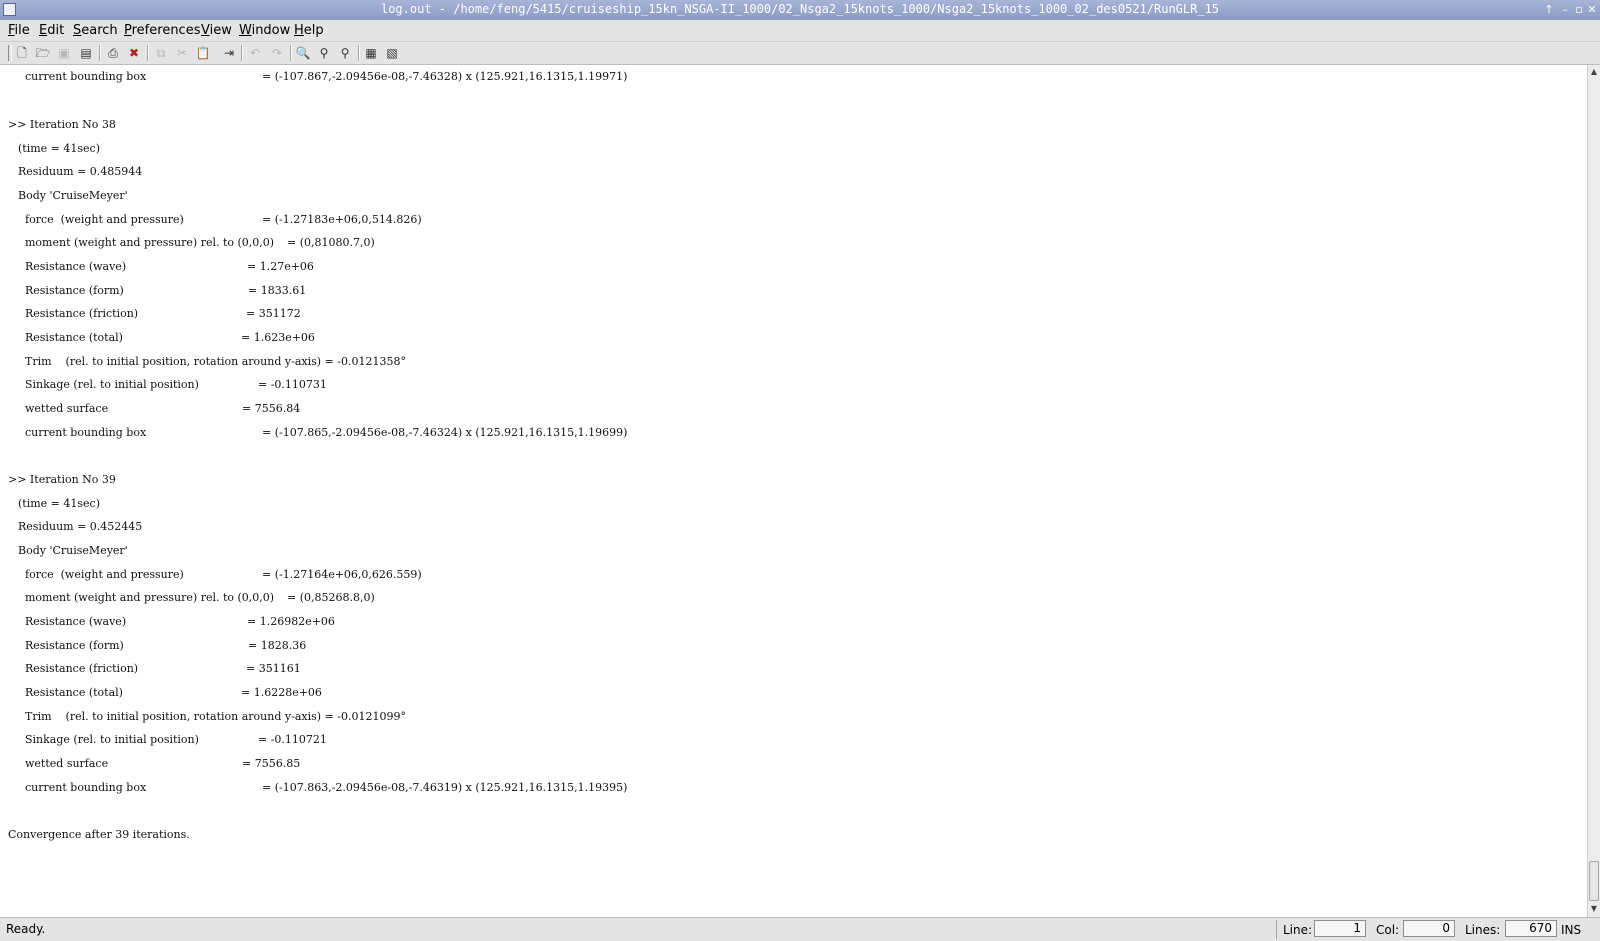 The width and height of the screenshot is (1600, 941). Describe the element at coordinates (277, 53) in the screenshot. I see `redo-icon: ↷` at that location.